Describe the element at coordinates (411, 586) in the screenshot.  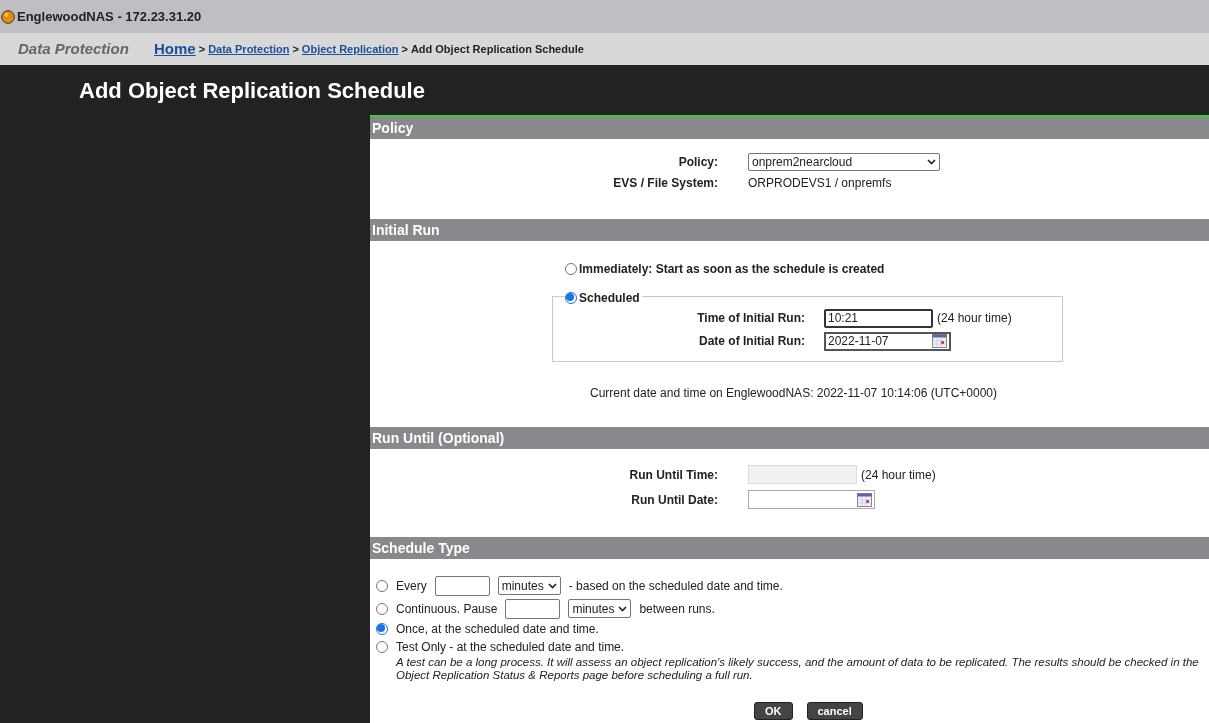
I see `option-label: Every` at that location.